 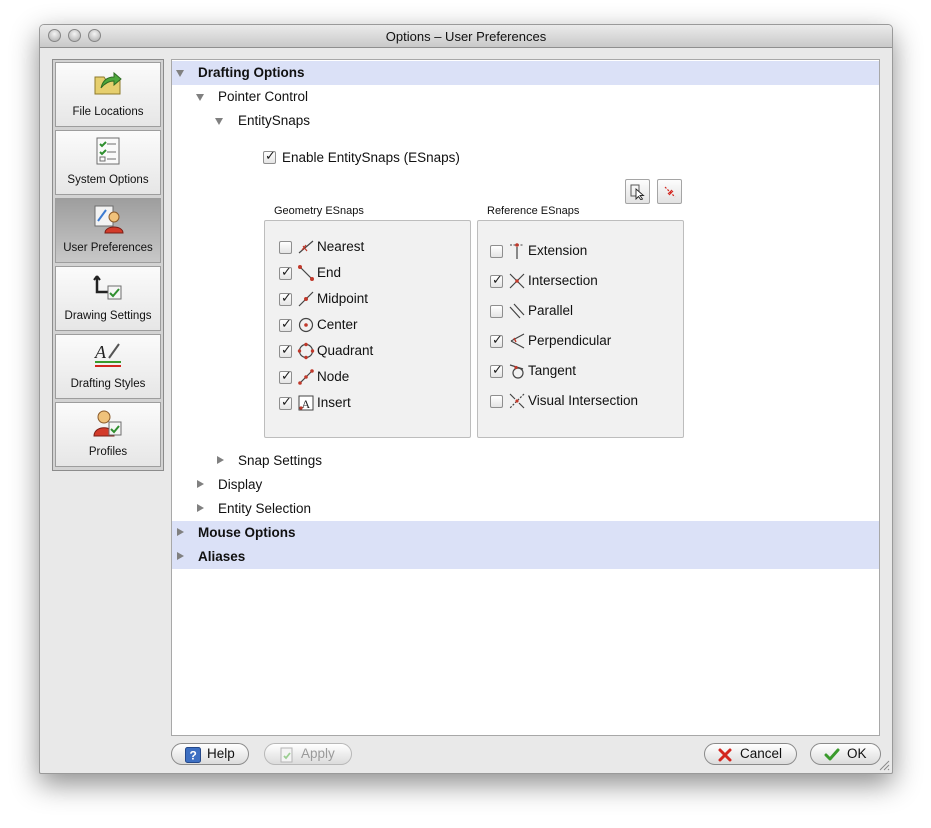 I want to click on sidebar-item-label: File Locations, so click(x=108, y=112).